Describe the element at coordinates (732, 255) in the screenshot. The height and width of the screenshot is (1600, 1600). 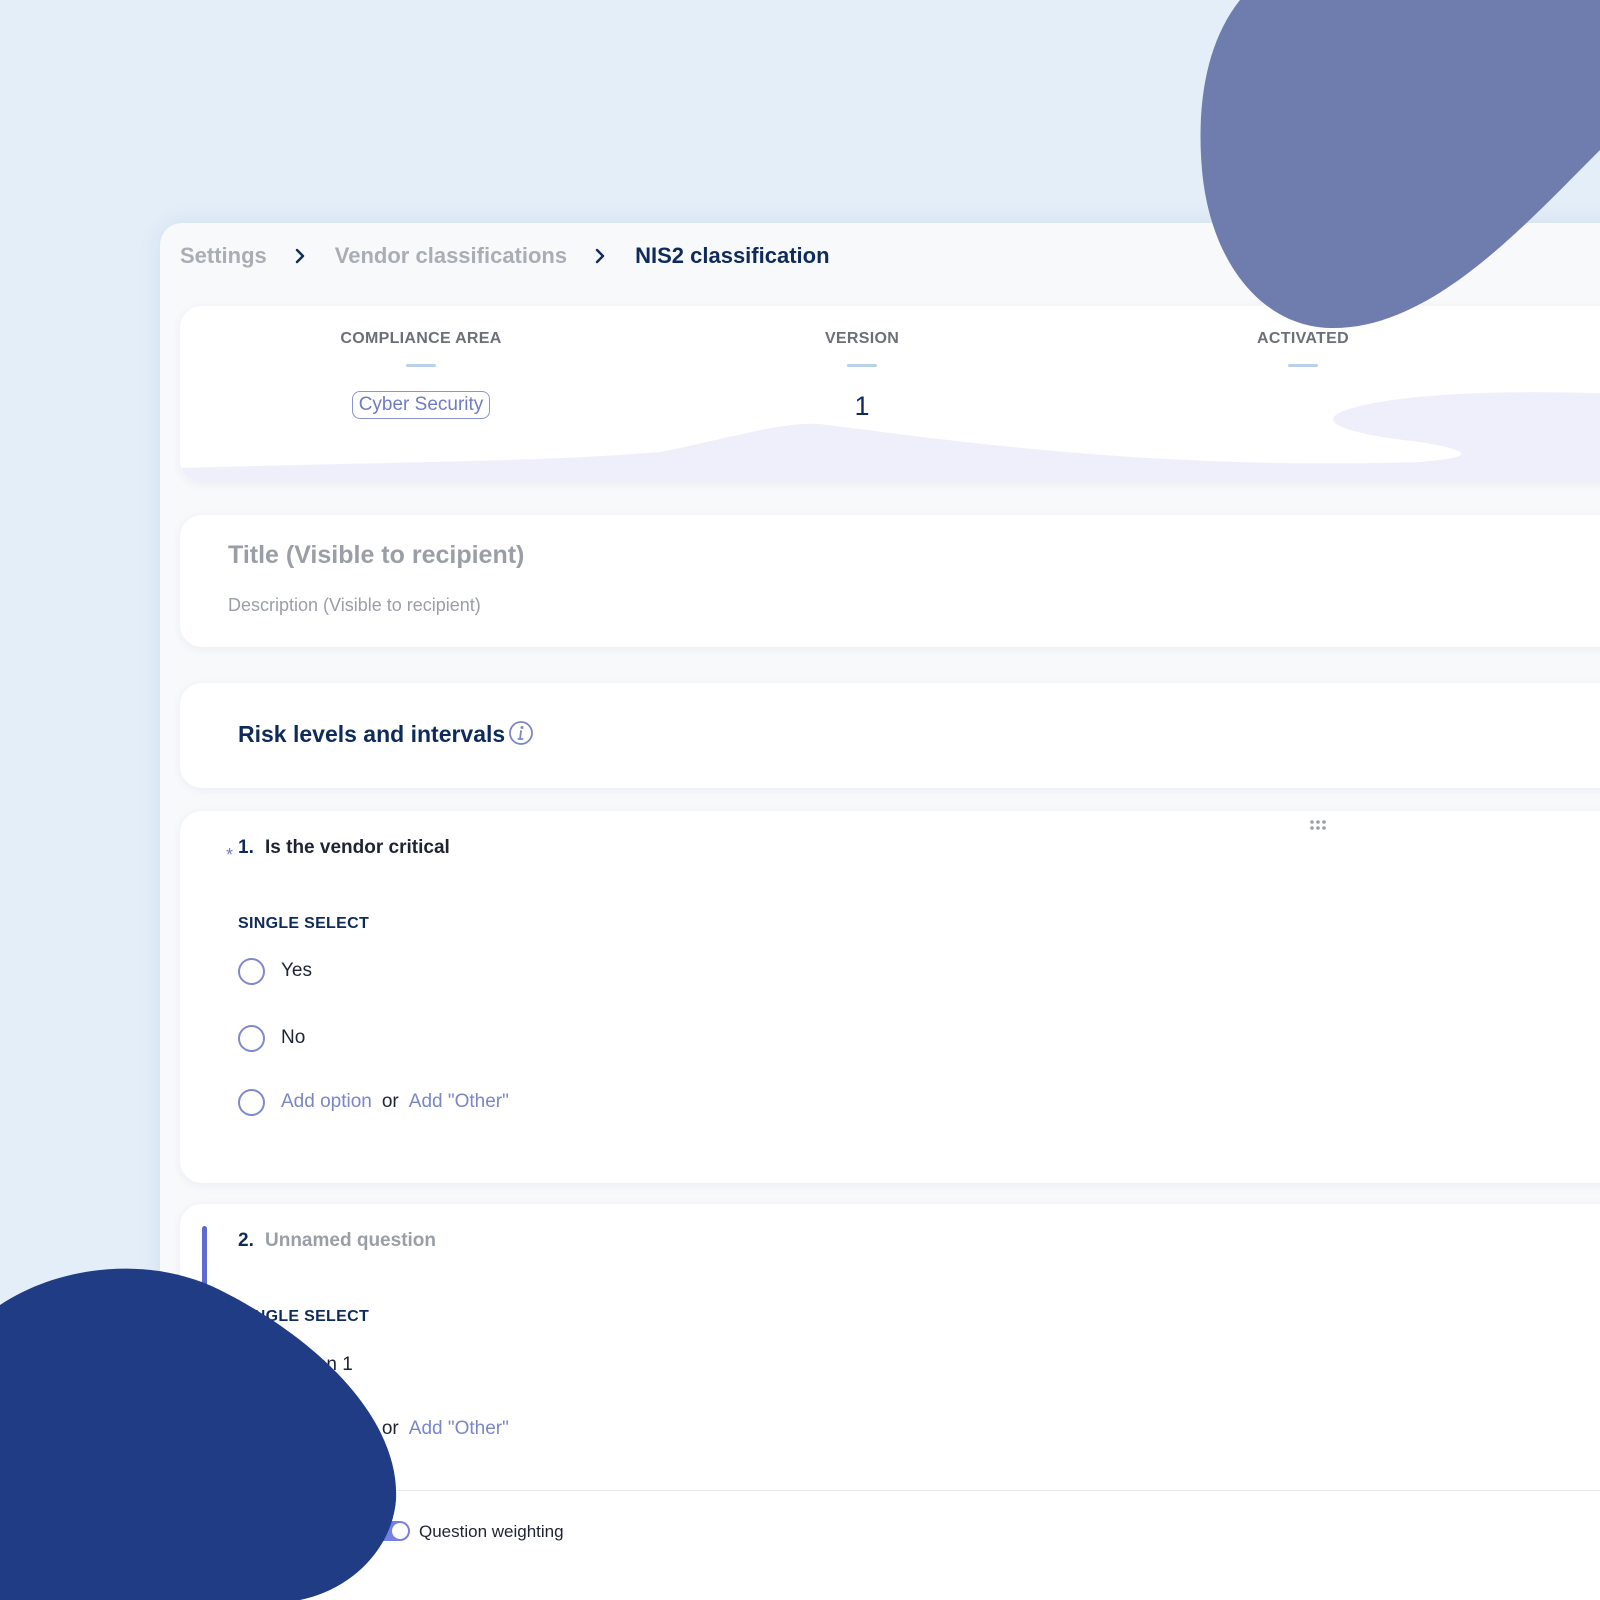
I see `breadcrumb-current: NIS2 classification` at that location.